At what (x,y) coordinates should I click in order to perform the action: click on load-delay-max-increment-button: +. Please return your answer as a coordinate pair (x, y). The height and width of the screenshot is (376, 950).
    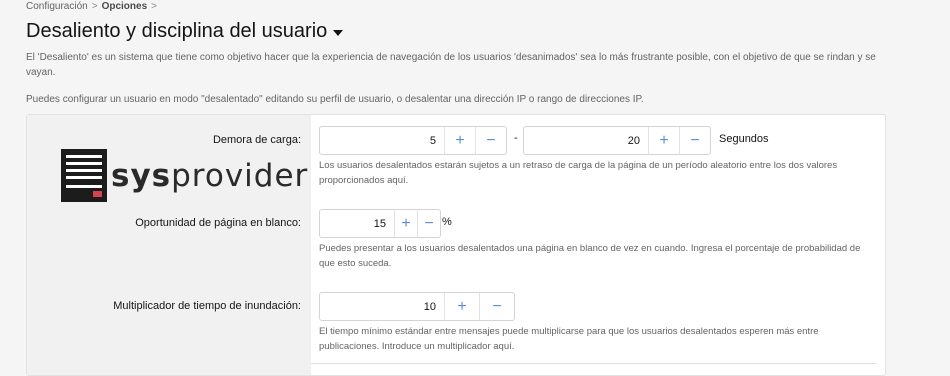
    Looking at the image, I should click on (664, 140).